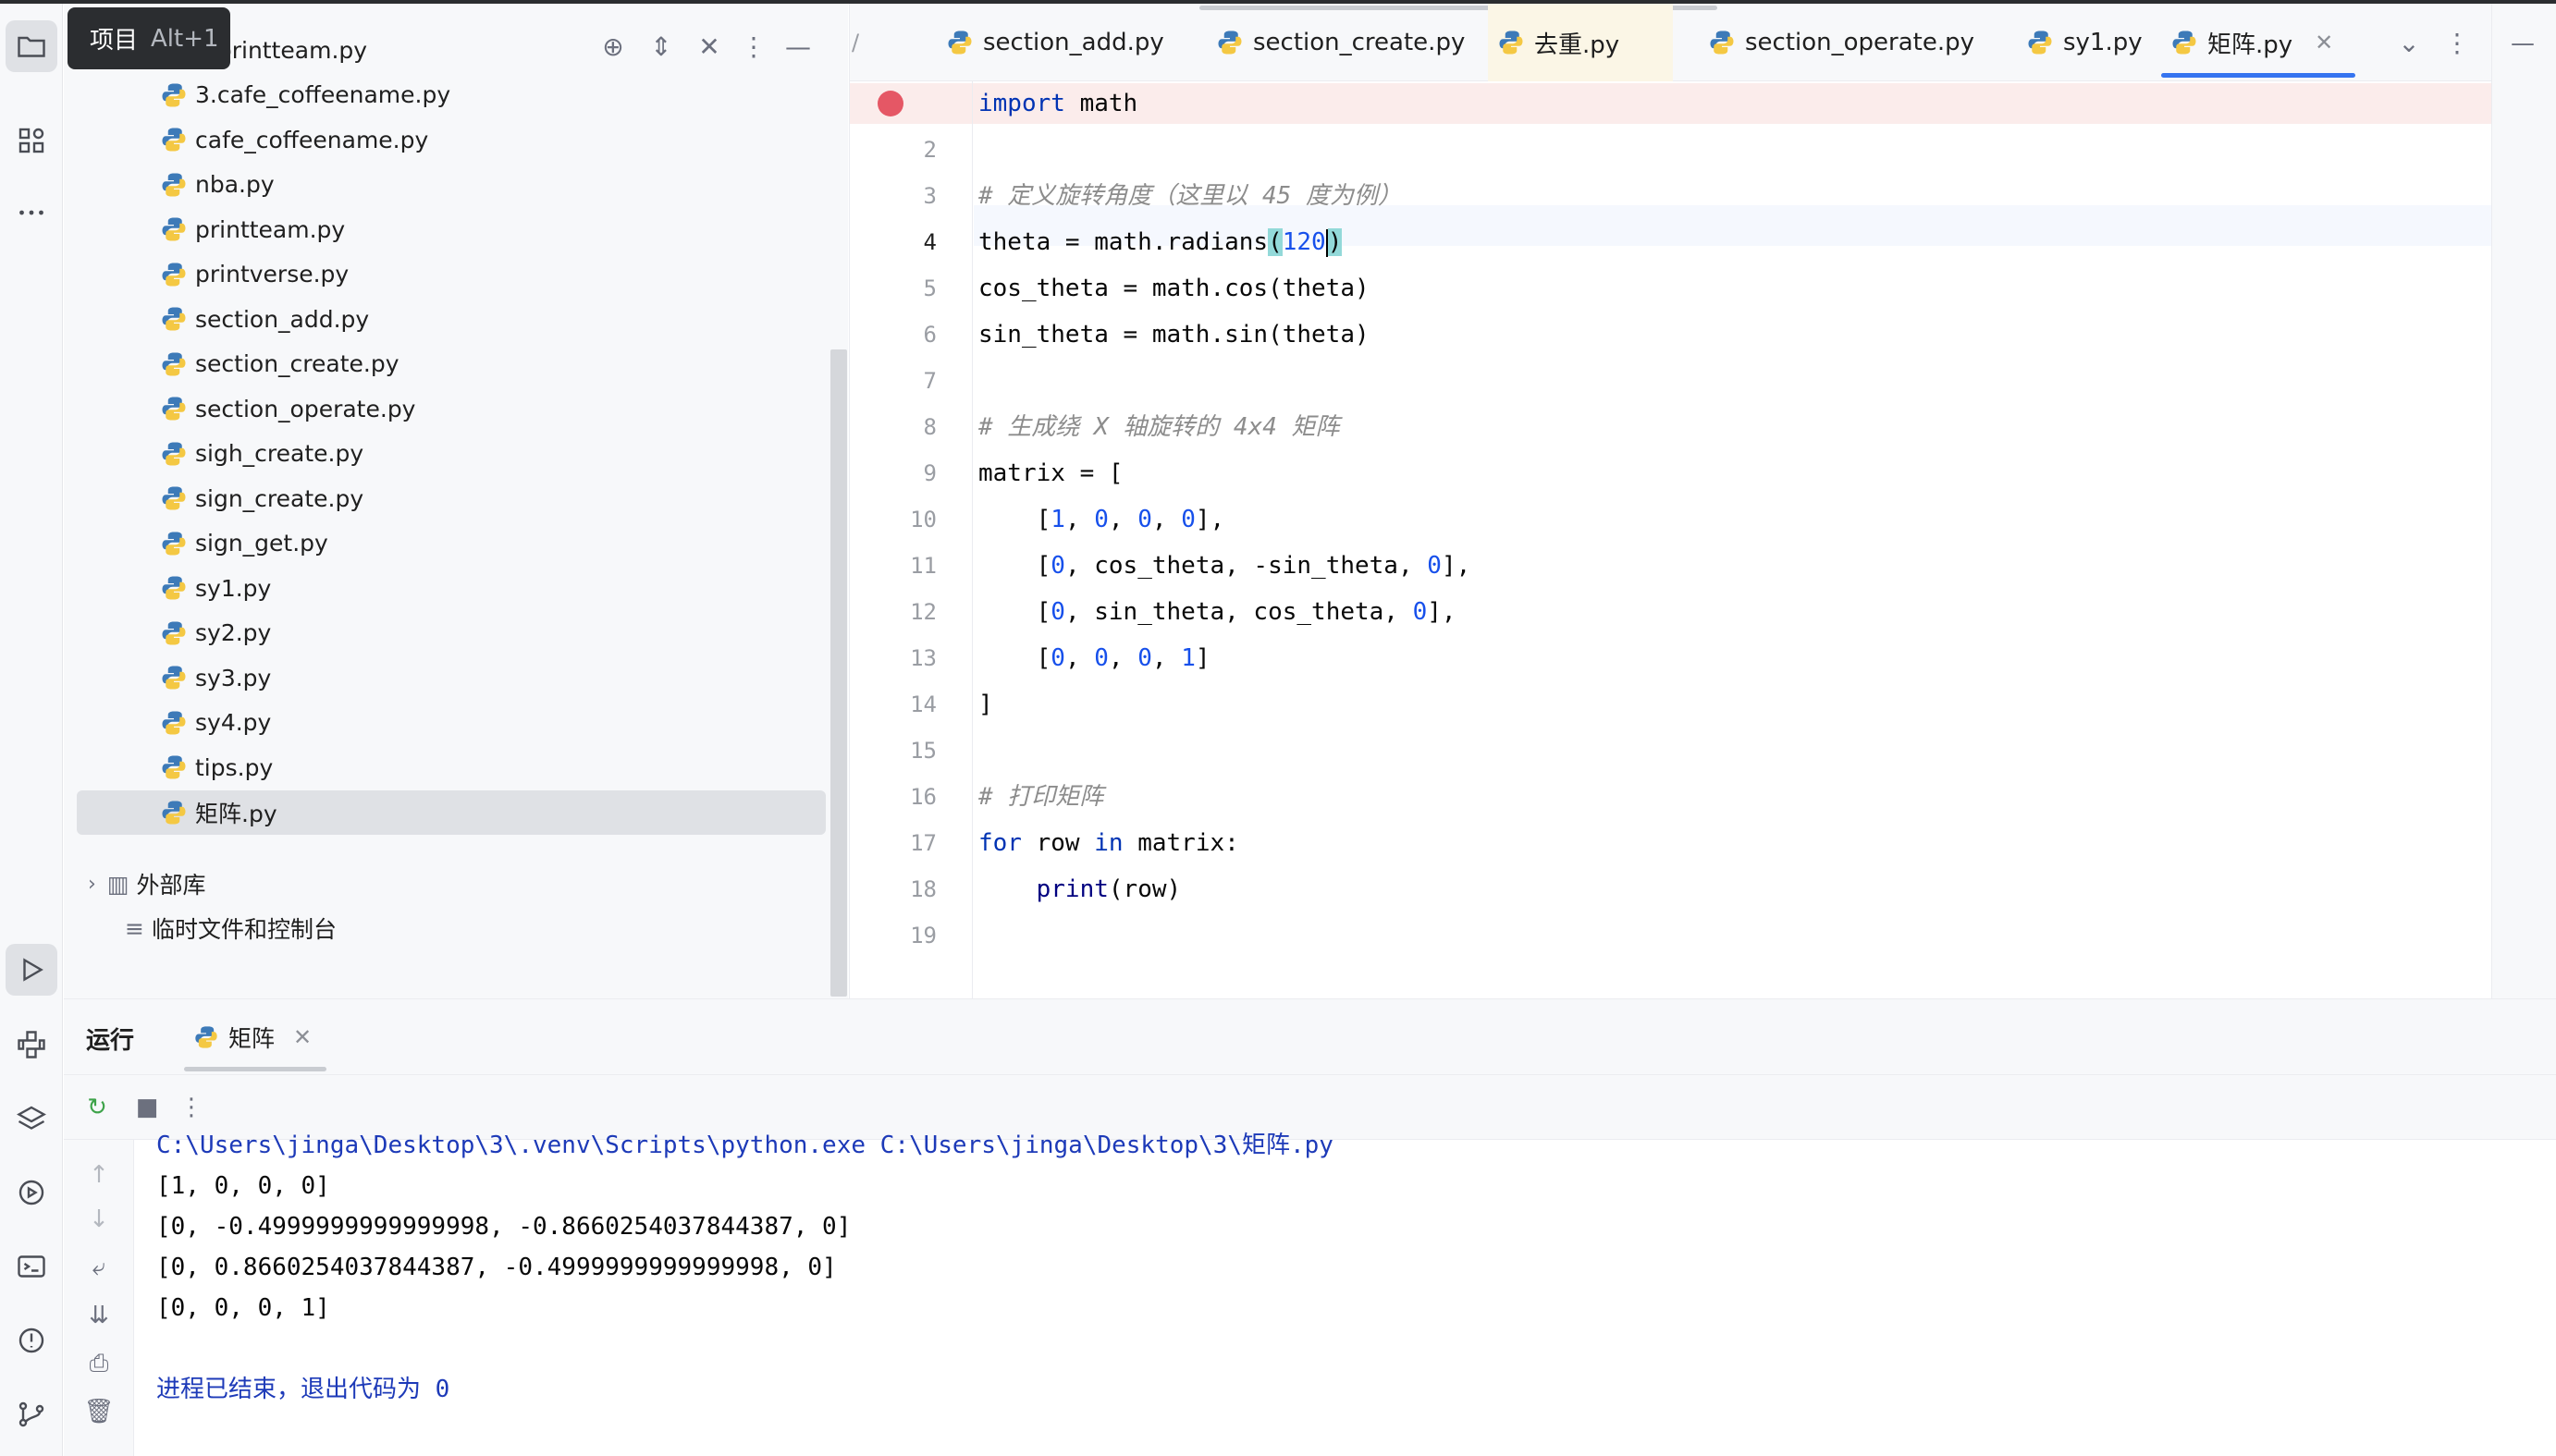  I want to click on chevron-down-icon: ⌄, so click(2409, 42).